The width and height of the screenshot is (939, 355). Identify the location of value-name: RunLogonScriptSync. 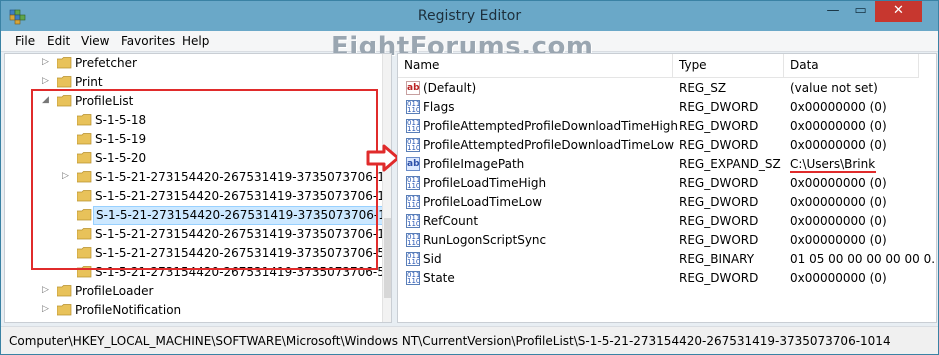
(485, 240).